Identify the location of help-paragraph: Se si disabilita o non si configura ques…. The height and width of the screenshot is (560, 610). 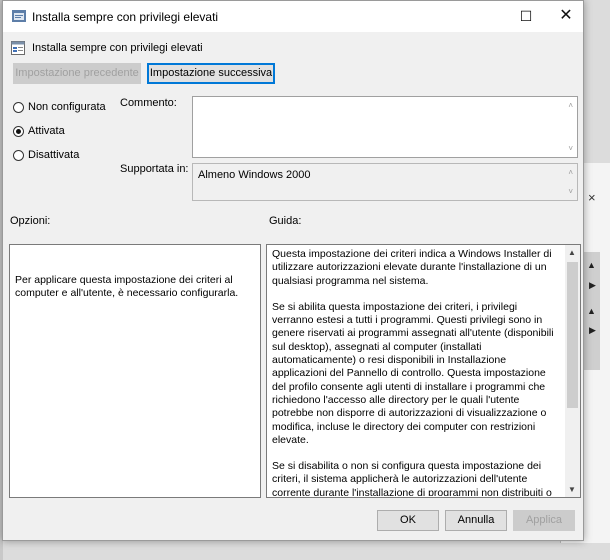
(412, 478).